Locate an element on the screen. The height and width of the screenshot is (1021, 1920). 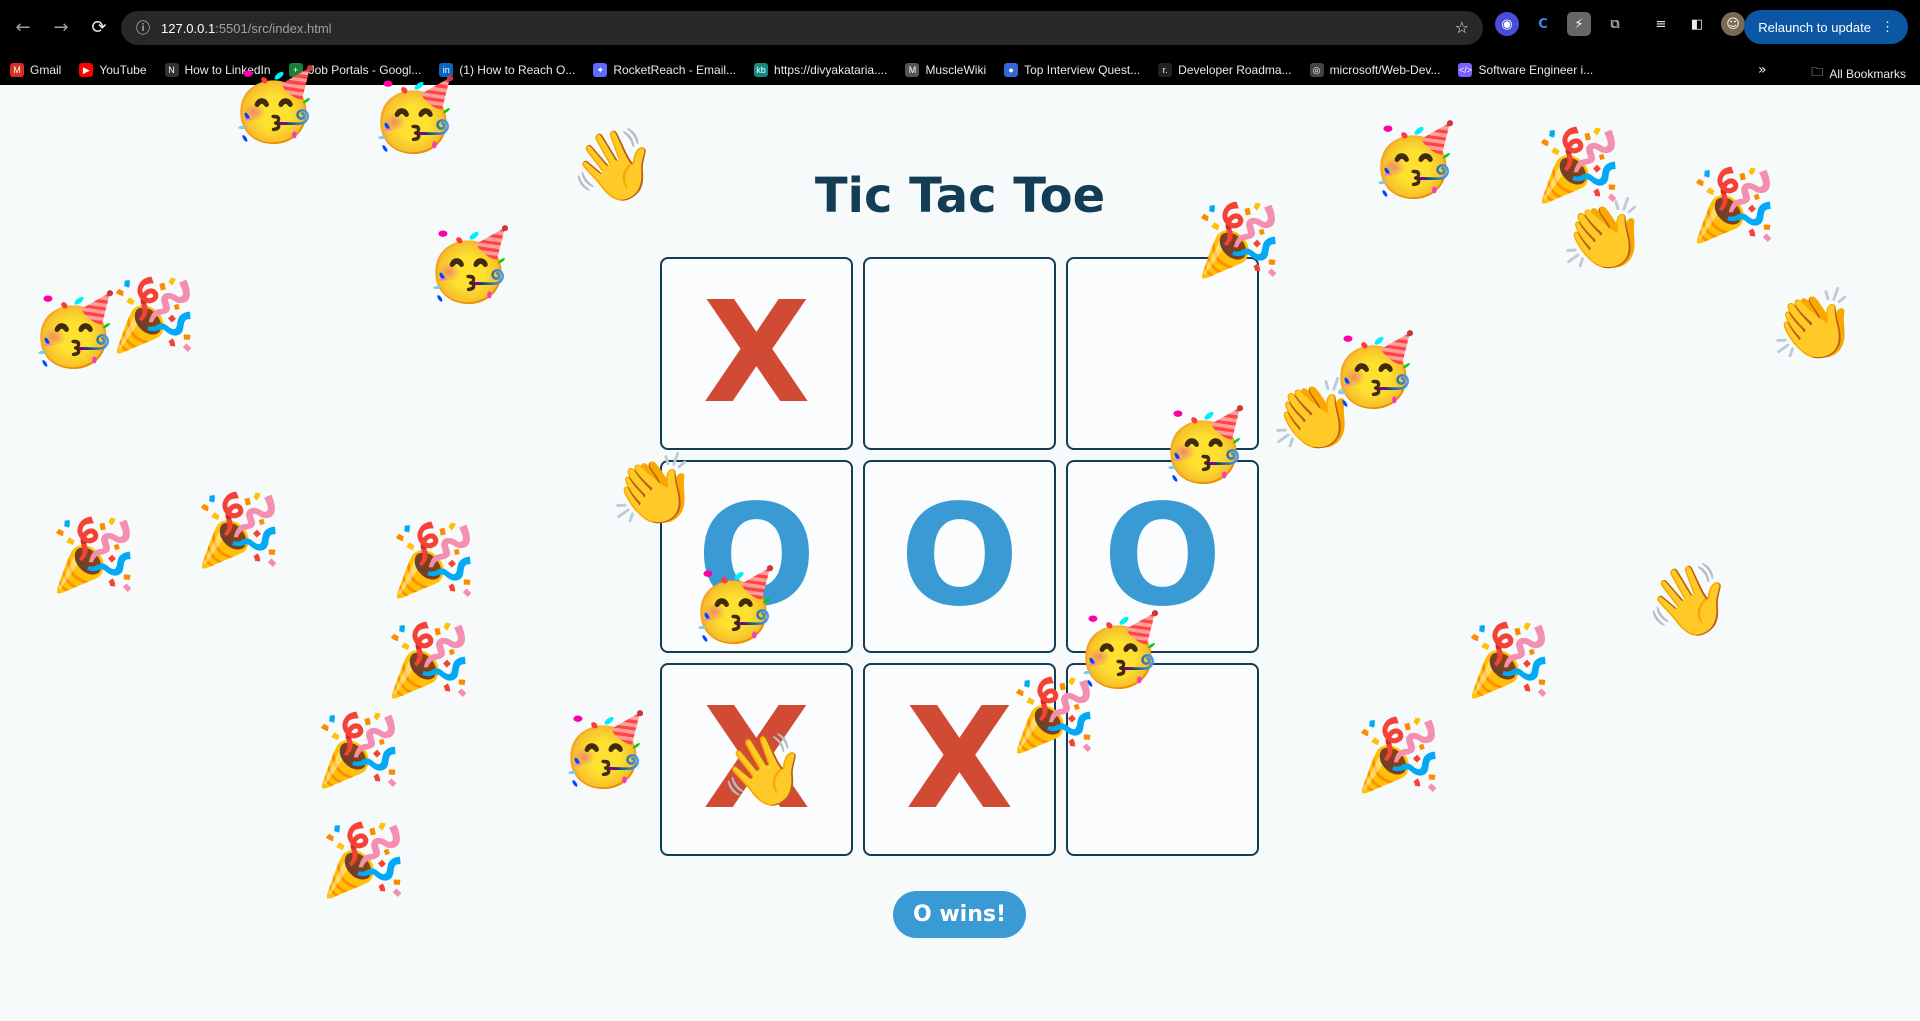
board-cell-6: O is located at coordinates (1162, 556).